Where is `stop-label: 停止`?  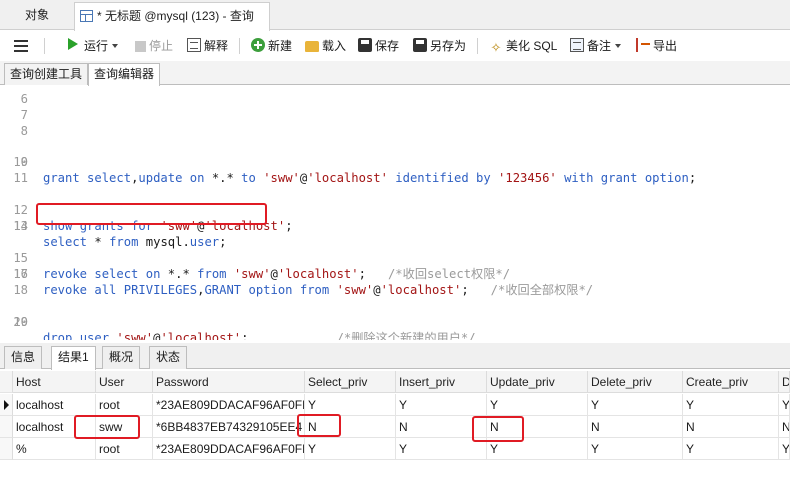 stop-label: 停止 is located at coordinates (161, 46).